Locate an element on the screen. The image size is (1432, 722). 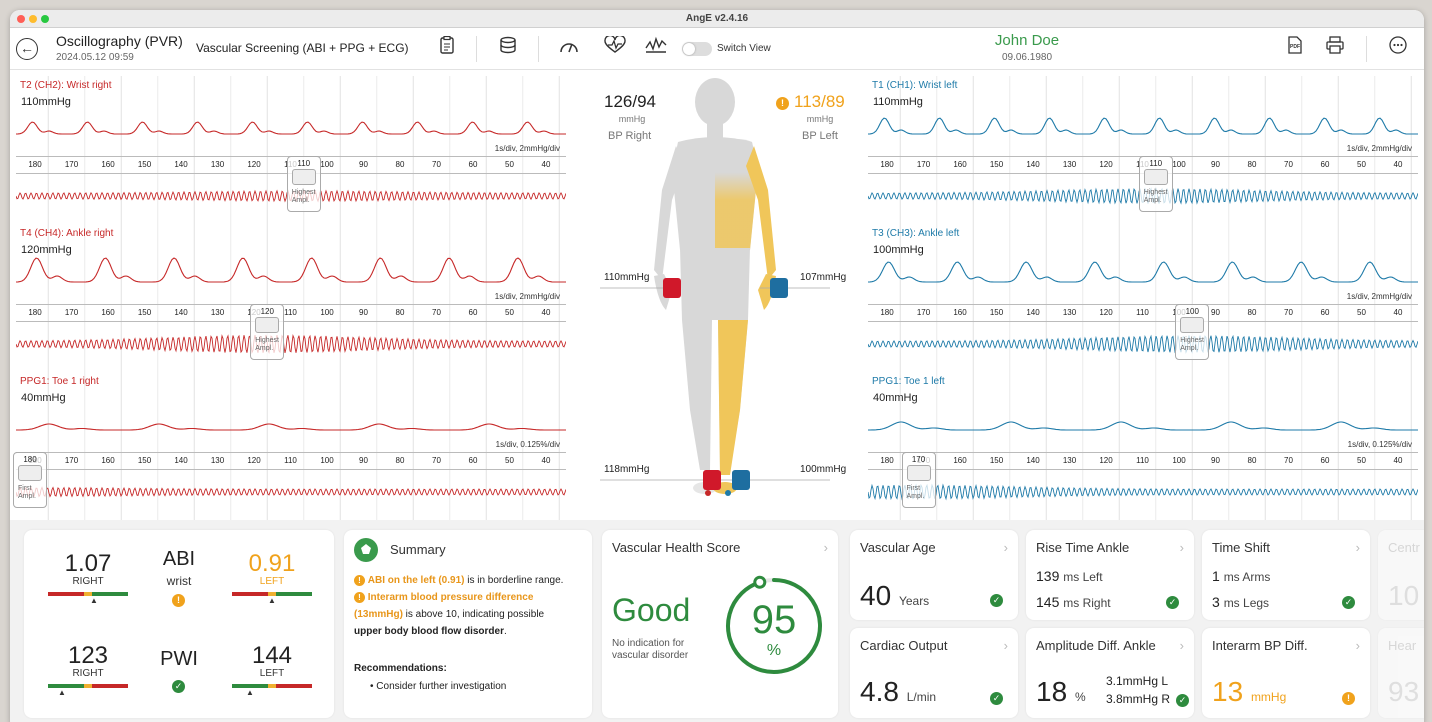
marker-label: Highest Ampl. is located at coordinates (1192, 344).